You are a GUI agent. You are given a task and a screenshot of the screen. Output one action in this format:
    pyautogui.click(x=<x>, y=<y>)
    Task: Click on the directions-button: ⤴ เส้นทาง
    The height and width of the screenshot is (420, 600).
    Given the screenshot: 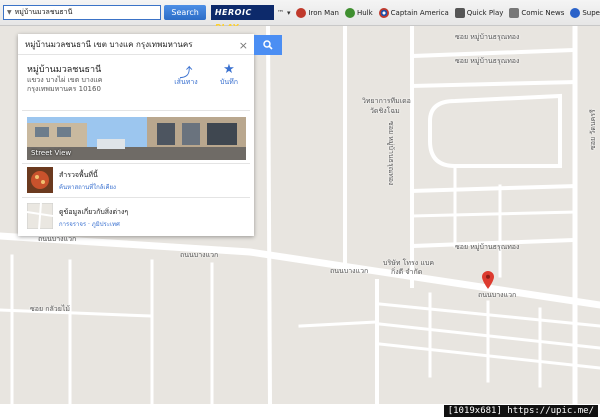 What is the action you would take?
    pyautogui.click(x=186, y=75)
    